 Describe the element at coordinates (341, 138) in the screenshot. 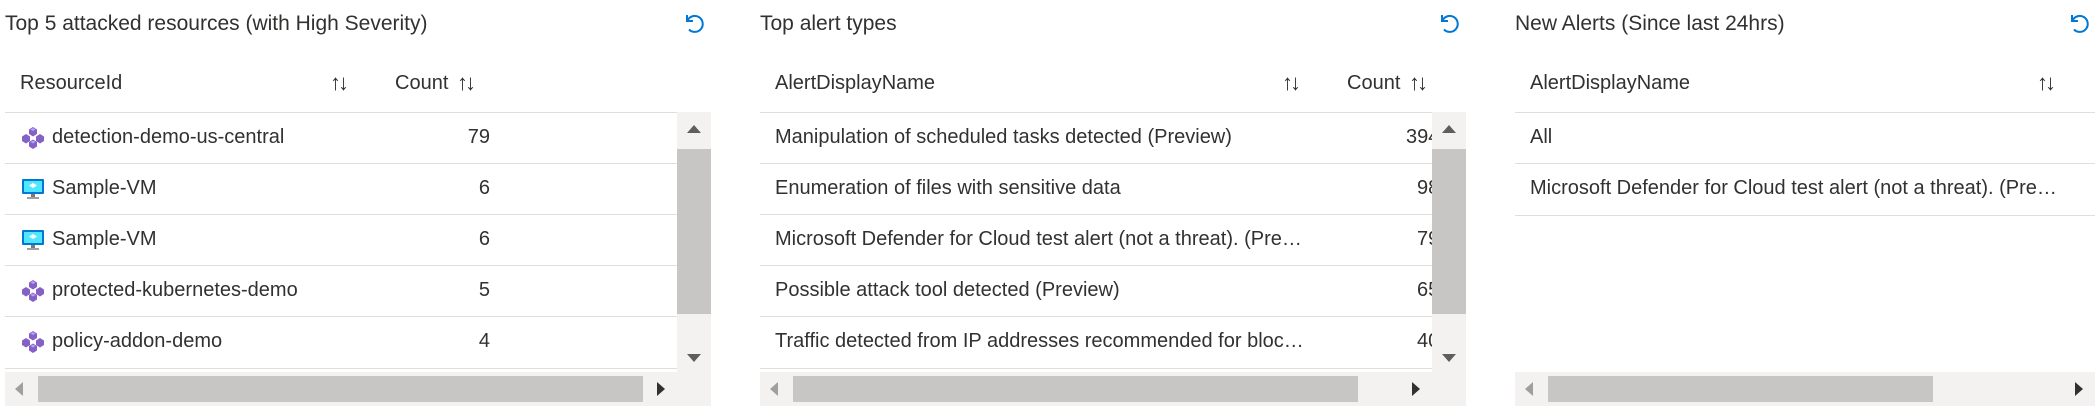

I see `table-row: detection-demo-us-central 79` at that location.